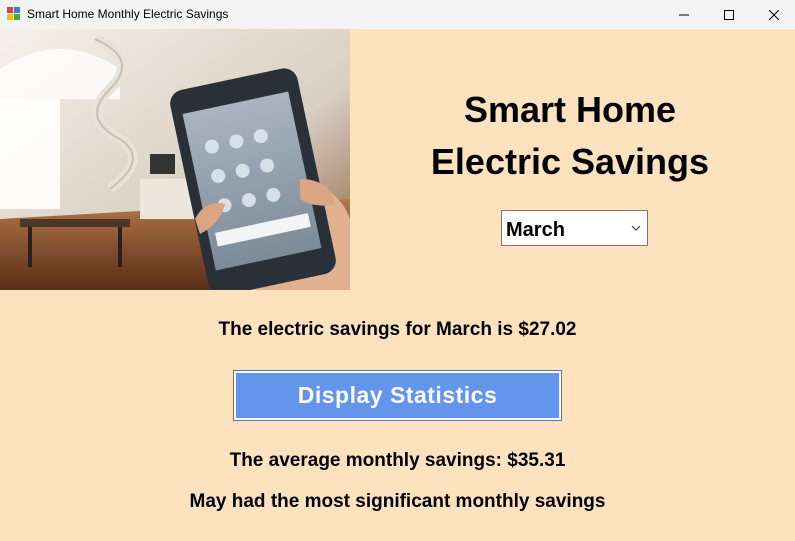  I want to click on display-statistics-button: Display Statistics, so click(397, 395).